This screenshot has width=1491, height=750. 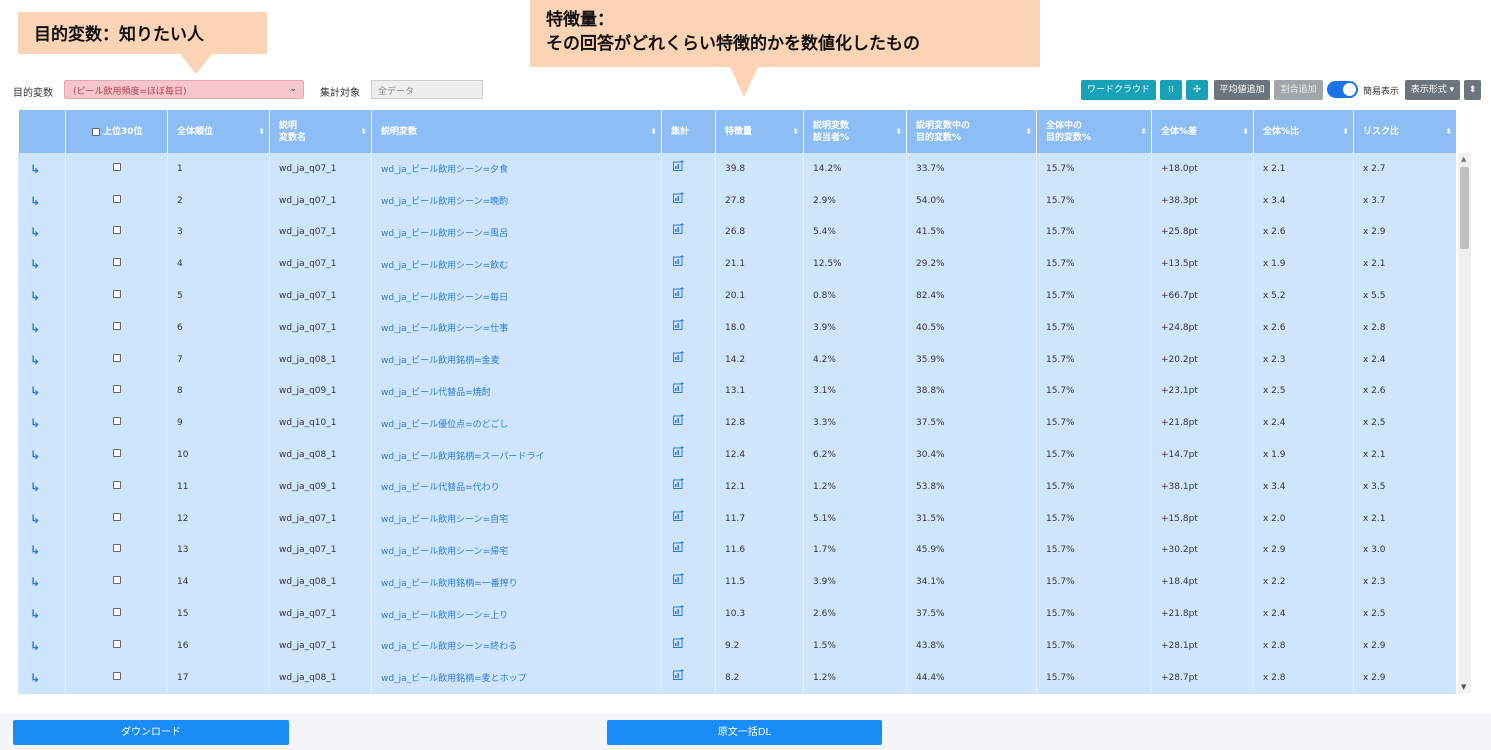 What do you see at coordinates (516, 677) in the screenshot?
I see `variable-link: wd_ja_ビール飲用銘柄=麦とホップ` at bounding box center [516, 677].